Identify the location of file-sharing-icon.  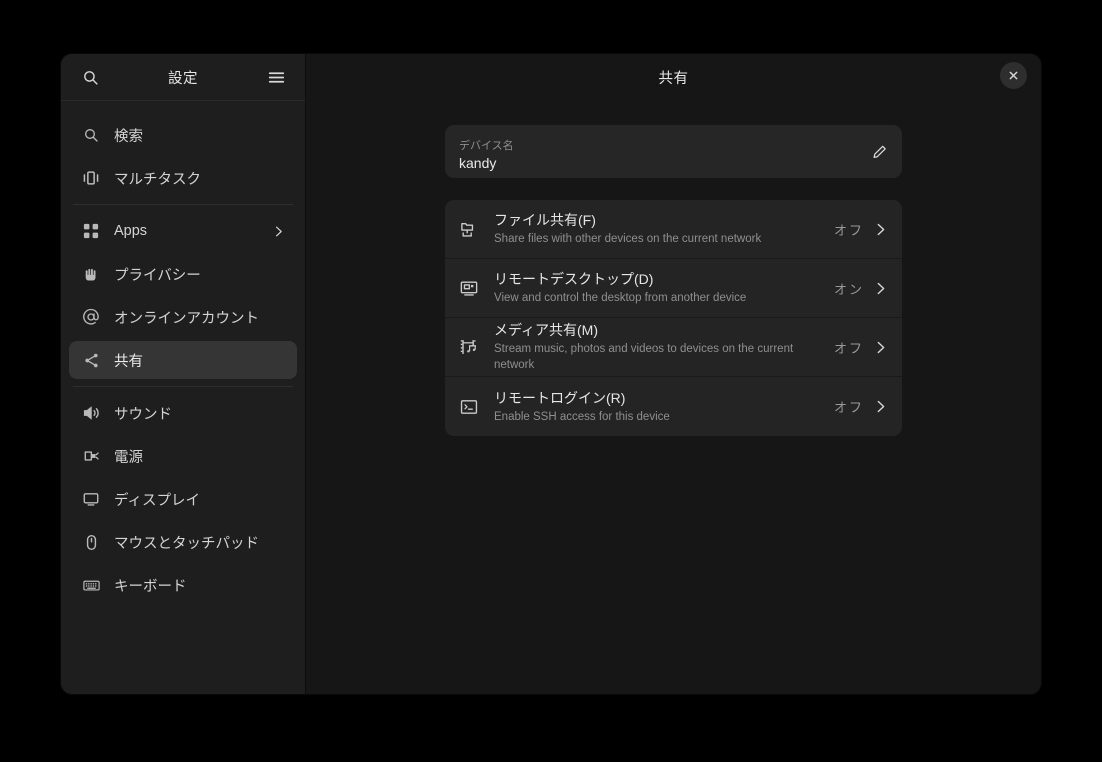
(469, 229).